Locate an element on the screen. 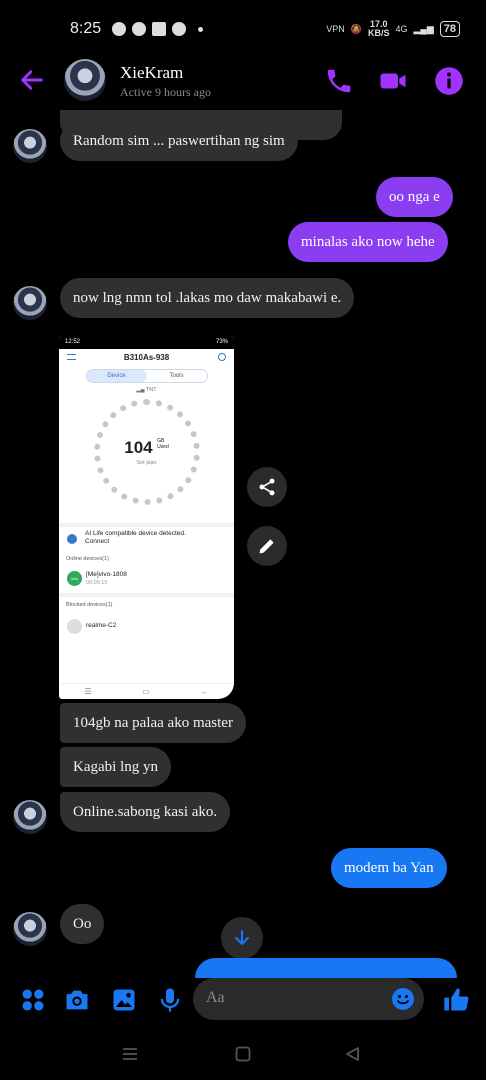  home-icon is located at coordinates (243, 1054).